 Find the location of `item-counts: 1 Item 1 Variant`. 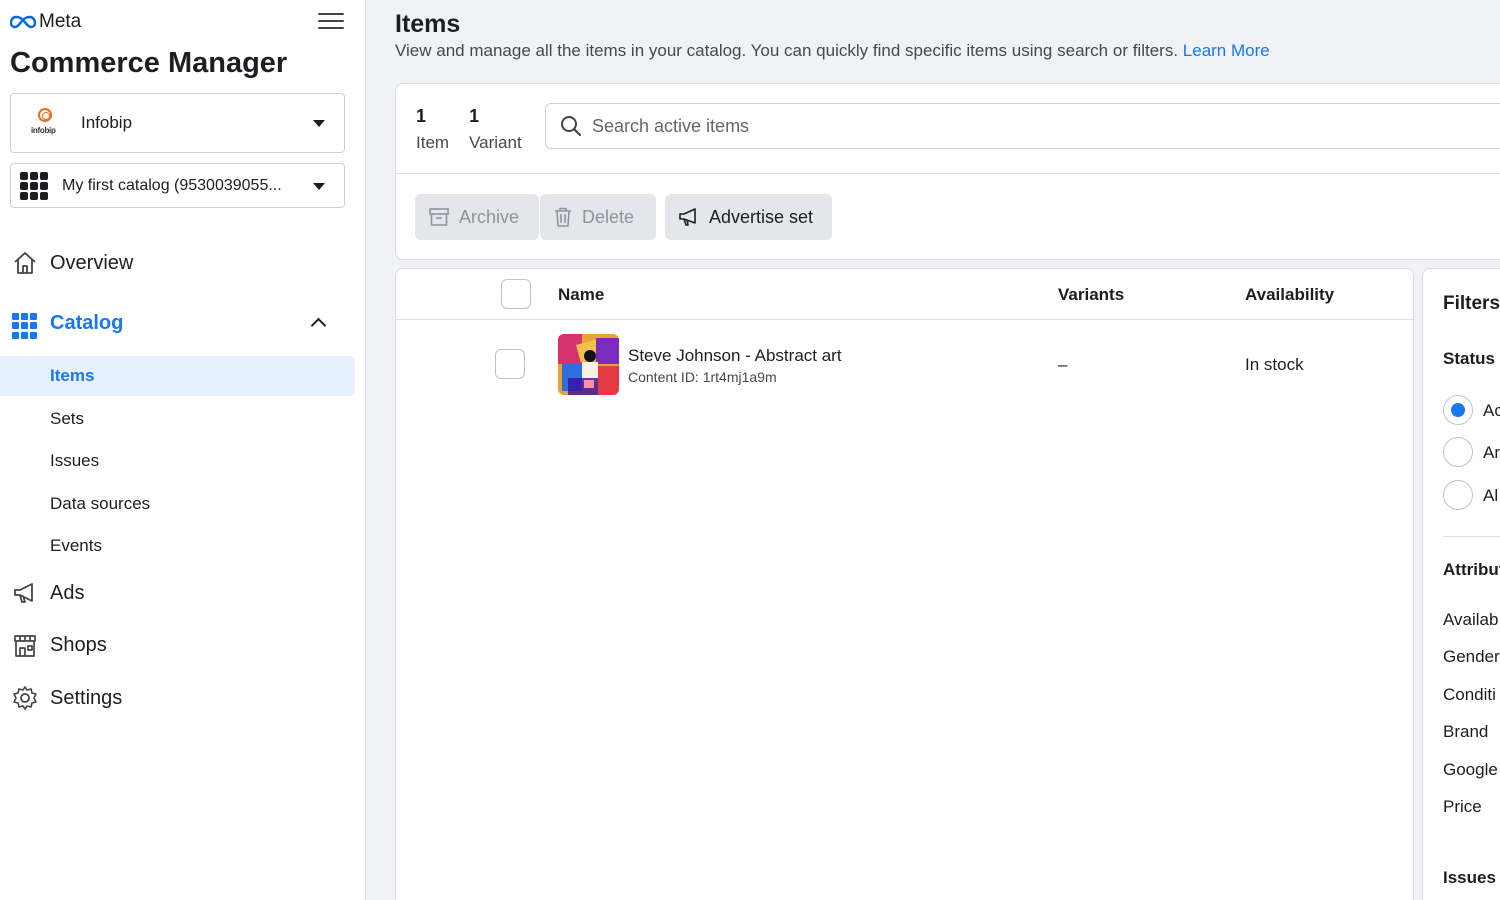

item-counts: 1 Item 1 Variant is located at coordinates (469, 129).